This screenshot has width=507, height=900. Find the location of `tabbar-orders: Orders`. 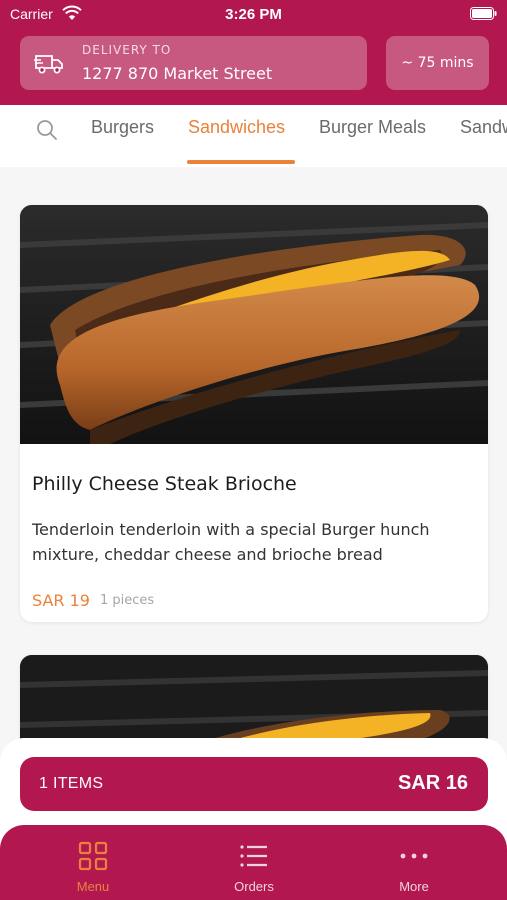

tabbar-orders: Orders is located at coordinates (254, 862).